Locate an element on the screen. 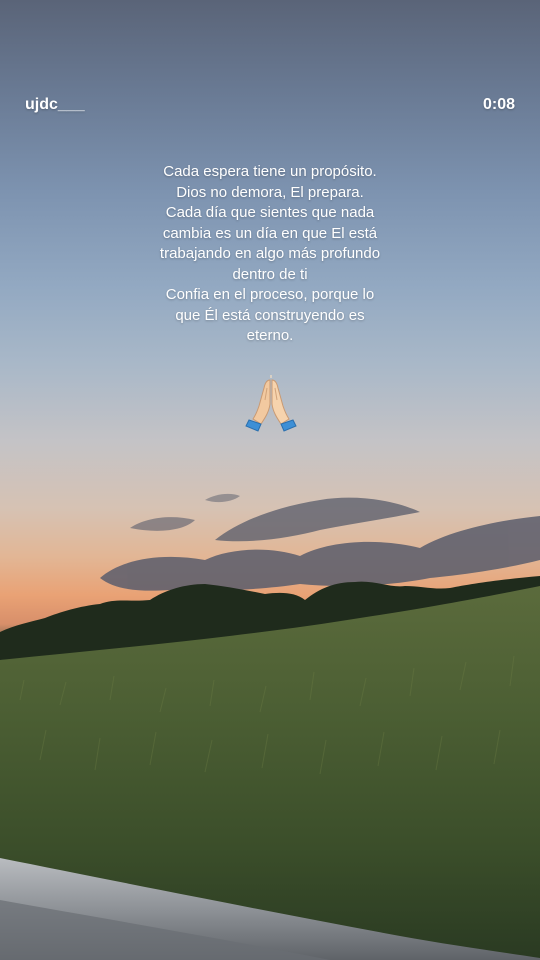 This screenshot has height=960, width=540. caption-line: cambia es un día en que El está is located at coordinates (270, 233).